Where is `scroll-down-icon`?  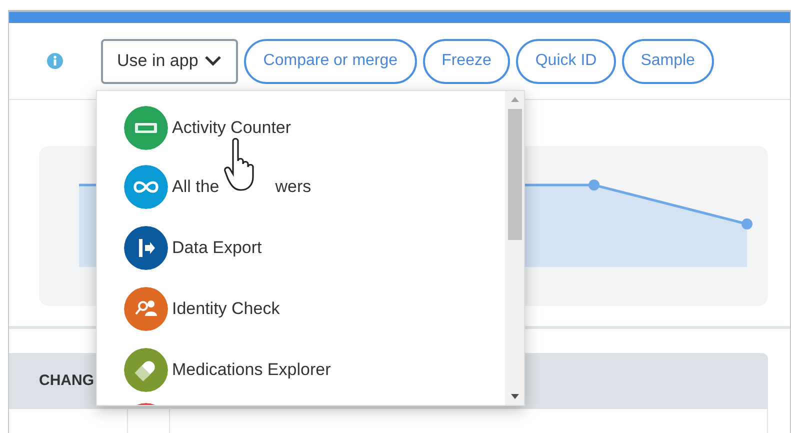
scroll-down-icon is located at coordinates (515, 397).